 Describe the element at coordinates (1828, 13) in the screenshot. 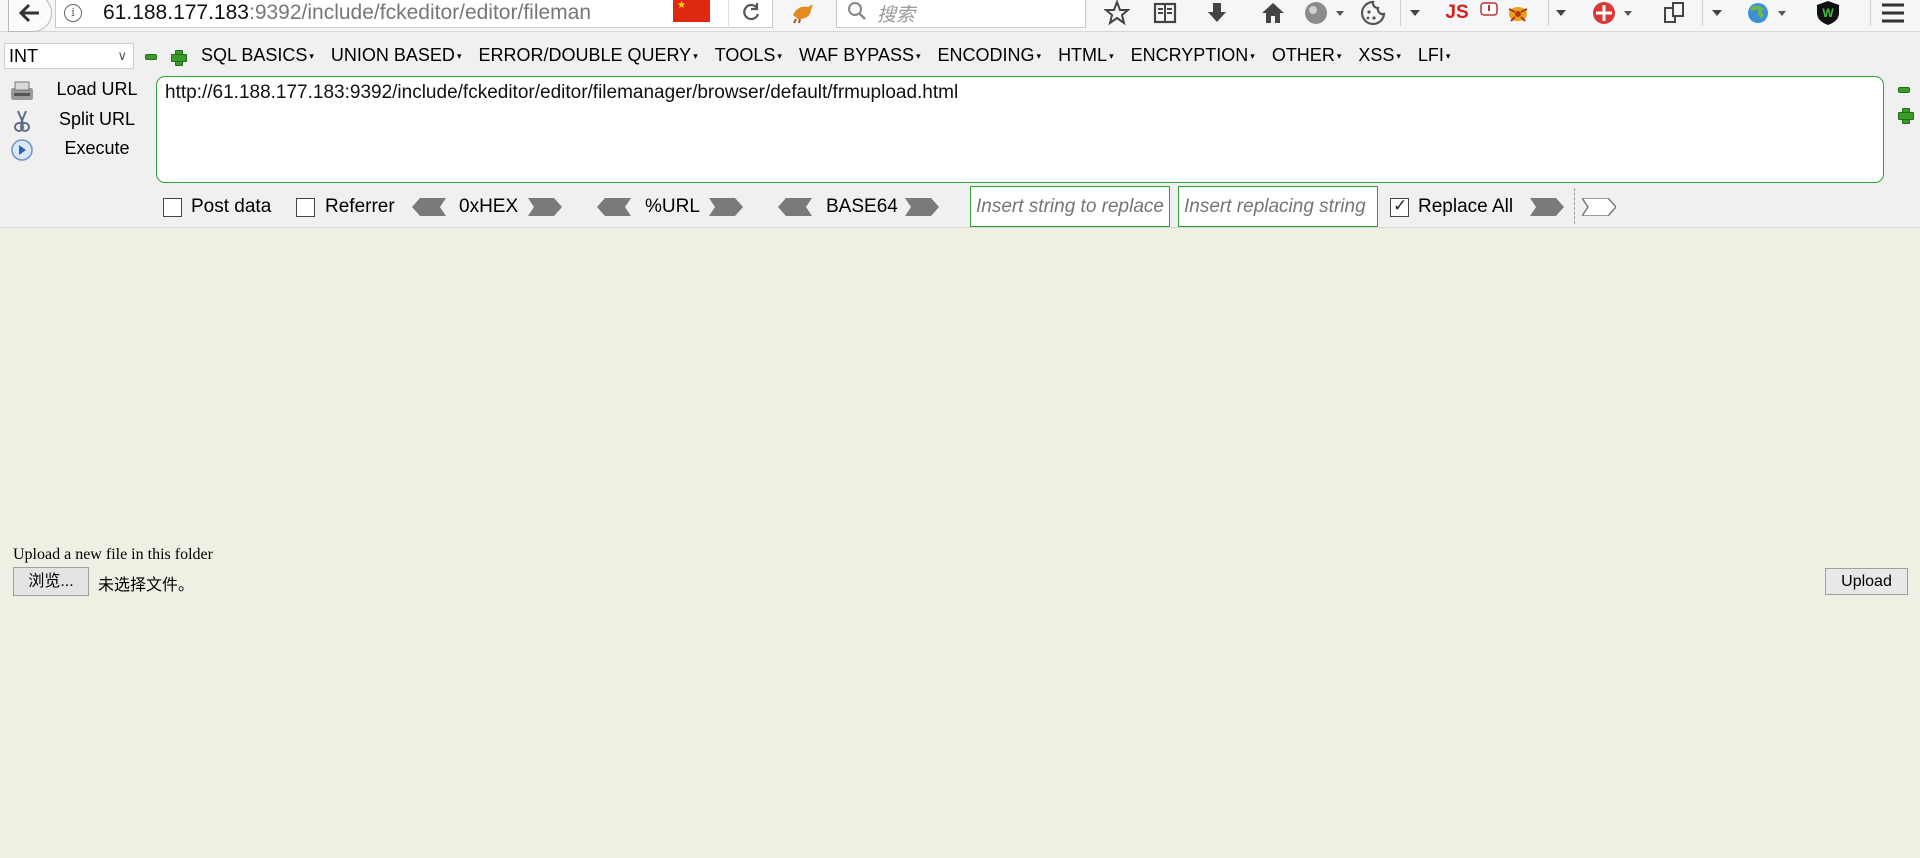

I see `shield-extension-icon: W` at that location.